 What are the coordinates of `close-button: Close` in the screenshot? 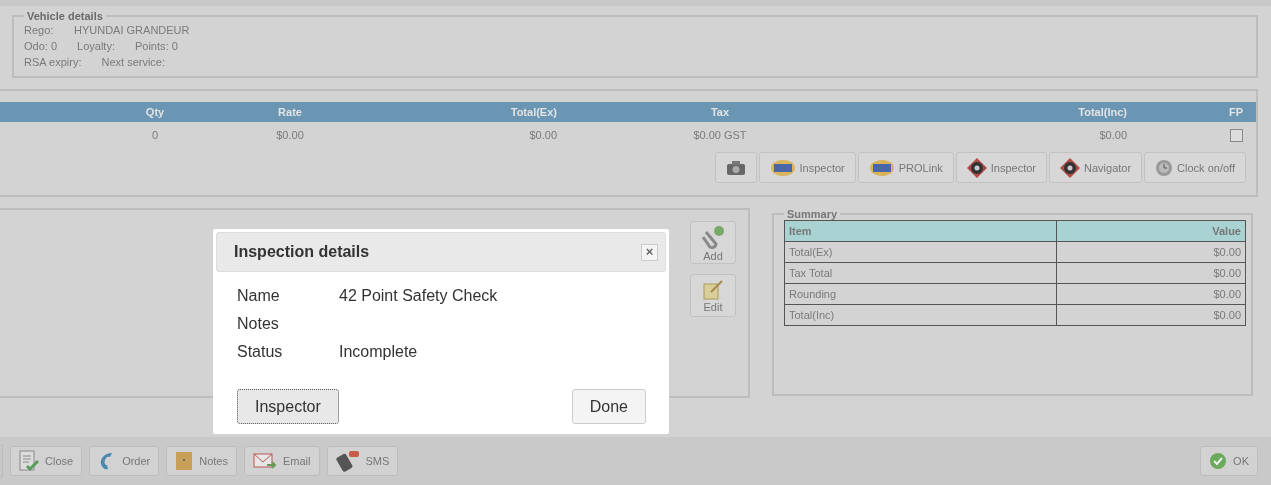 It's located at (46, 461).